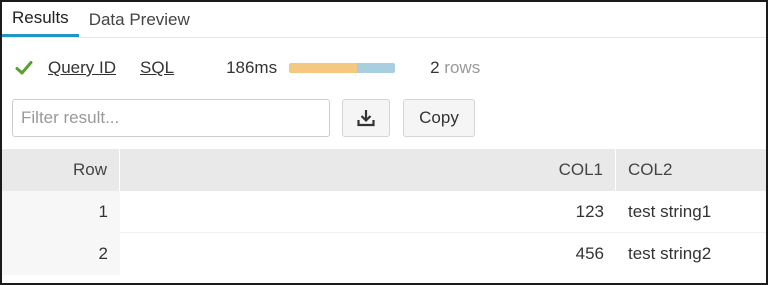  What do you see at coordinates (252, 67) in the screenshot?
I see `query-duration: 186ms` at bounding box center [252, 67].